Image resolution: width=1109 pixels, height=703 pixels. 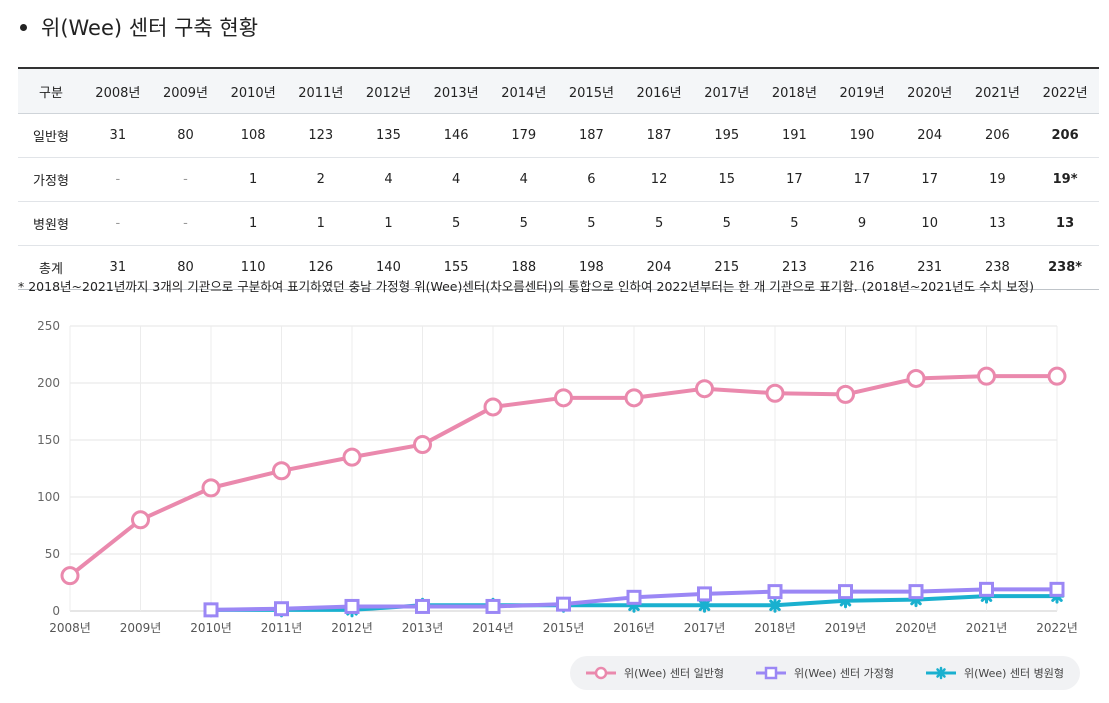 I want to click on table-cell: 6, so click(x=591, y=179).